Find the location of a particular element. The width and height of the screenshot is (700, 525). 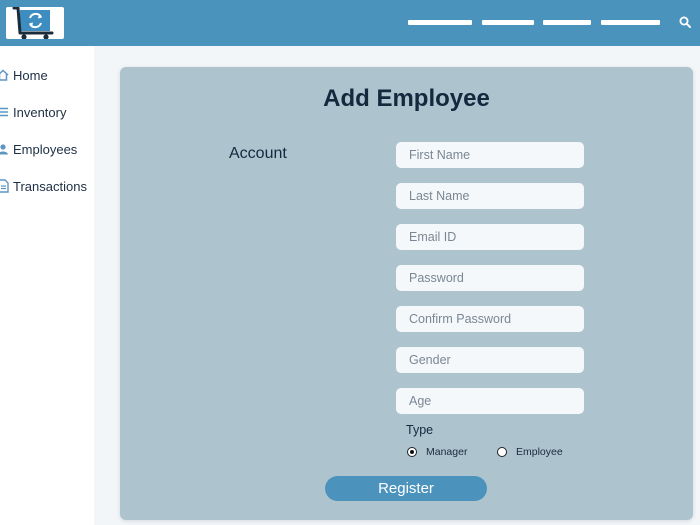

sidebar-item-label: Transactions is located at coordinates (50, 186).